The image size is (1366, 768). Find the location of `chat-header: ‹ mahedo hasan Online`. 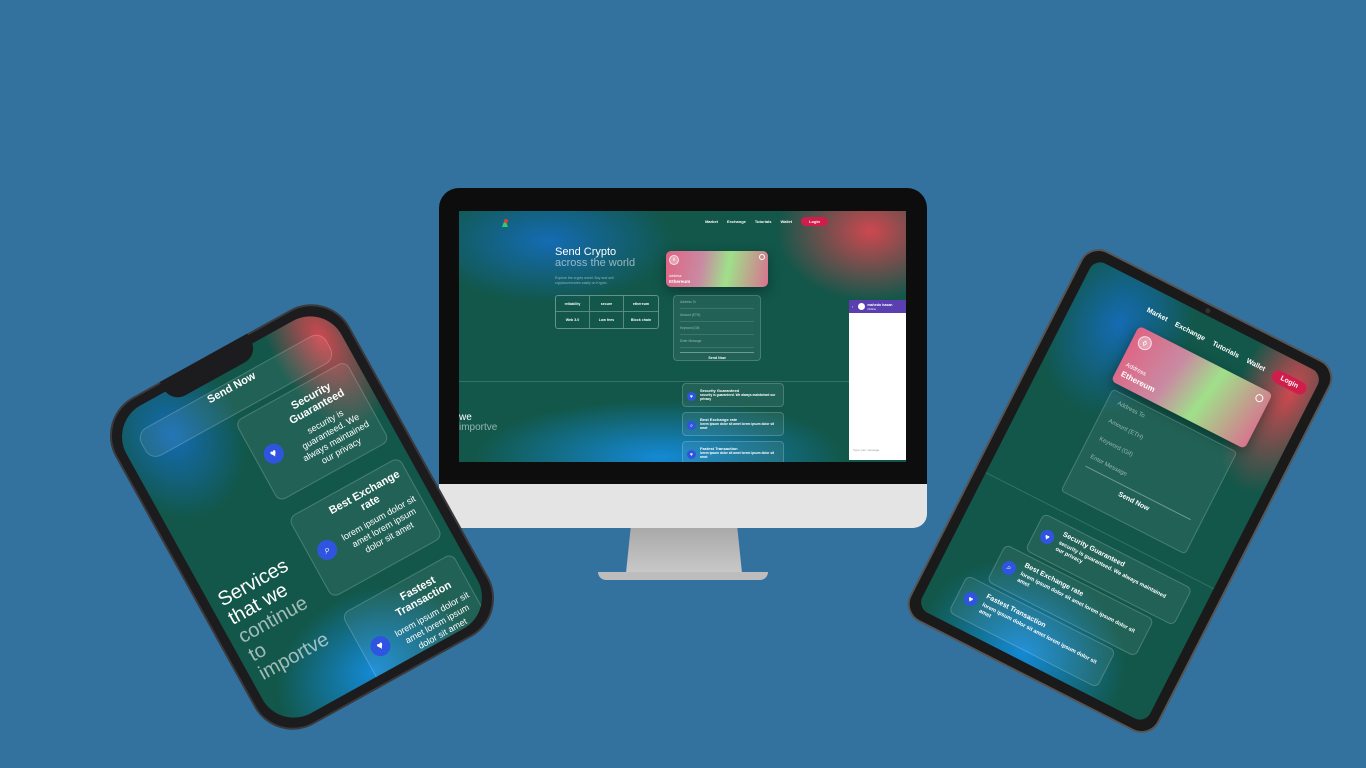

chat-header: ‹ mahedo hasan Online is located at coordinates (877, 306).